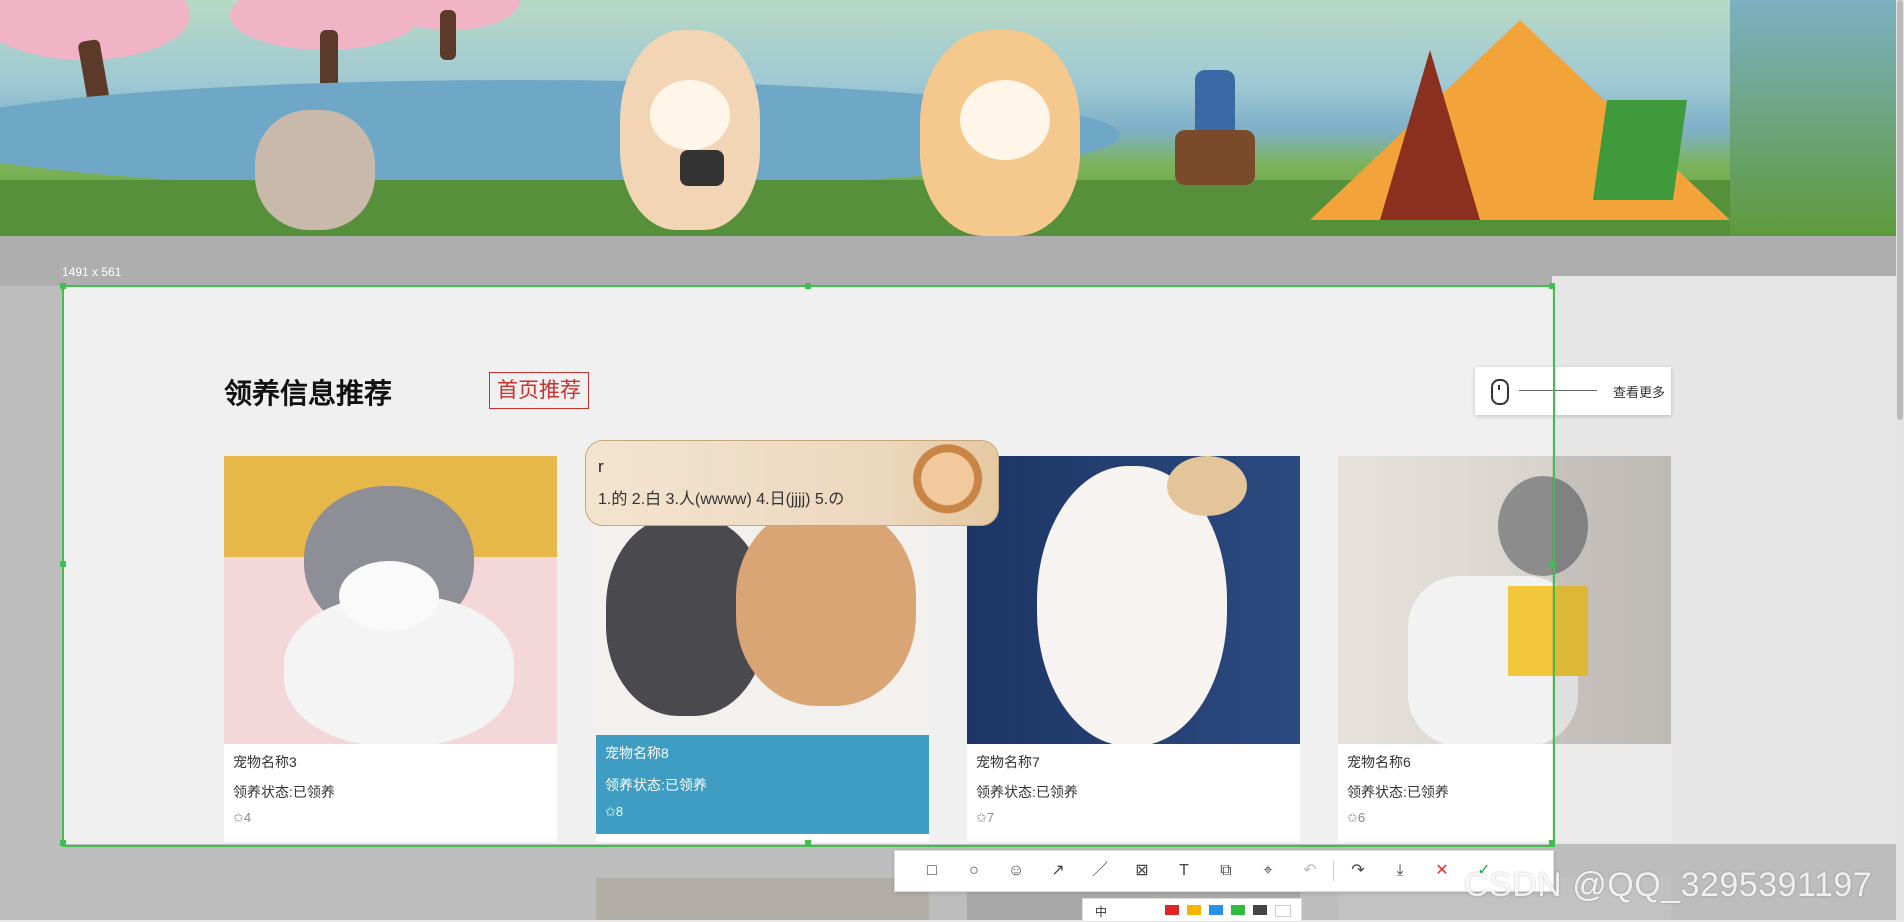  Describe the element at coordinates (1558, 390) in the screenshot. I see `divider-line` at that location.